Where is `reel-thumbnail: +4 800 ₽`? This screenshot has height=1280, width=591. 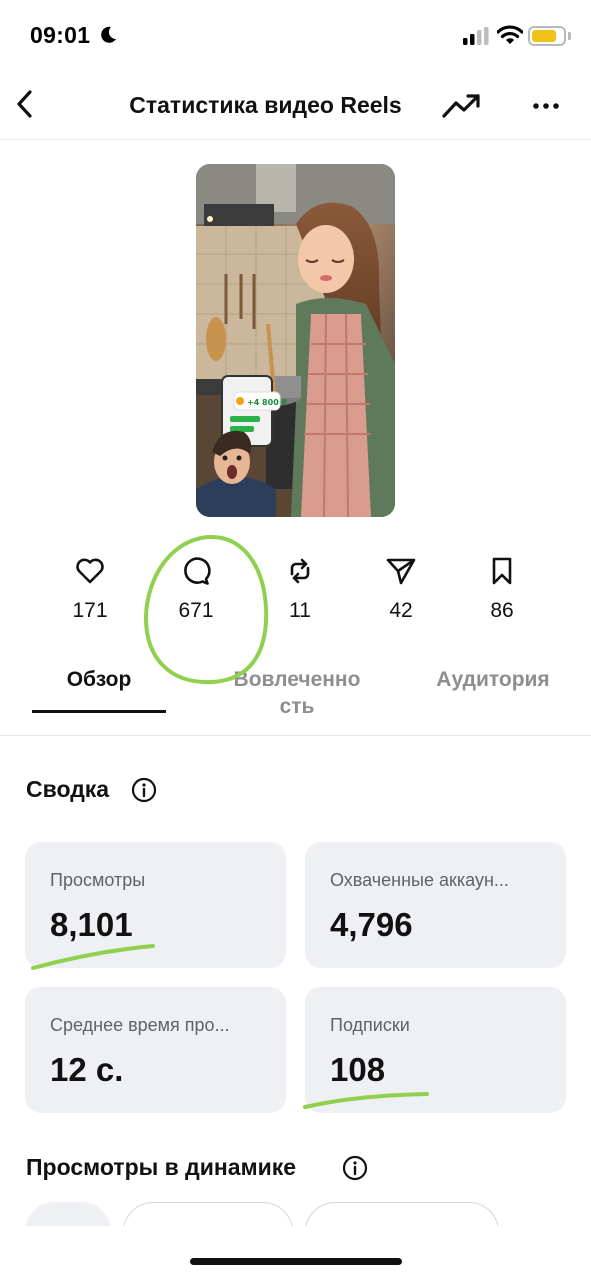
reel-thumbnail: +4 800 ₽ is located at coordinates (295, 340).